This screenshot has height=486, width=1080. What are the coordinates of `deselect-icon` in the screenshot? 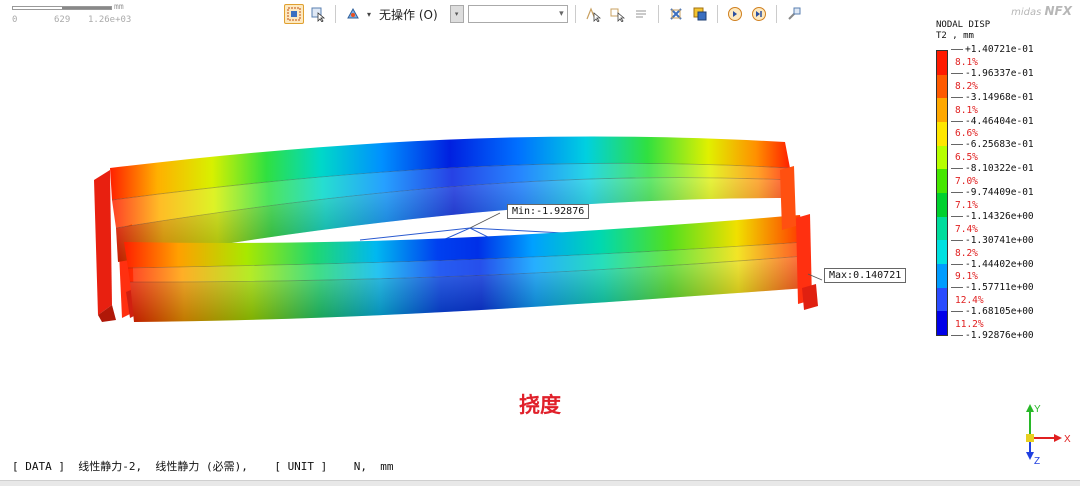 It's located at (675, 14).